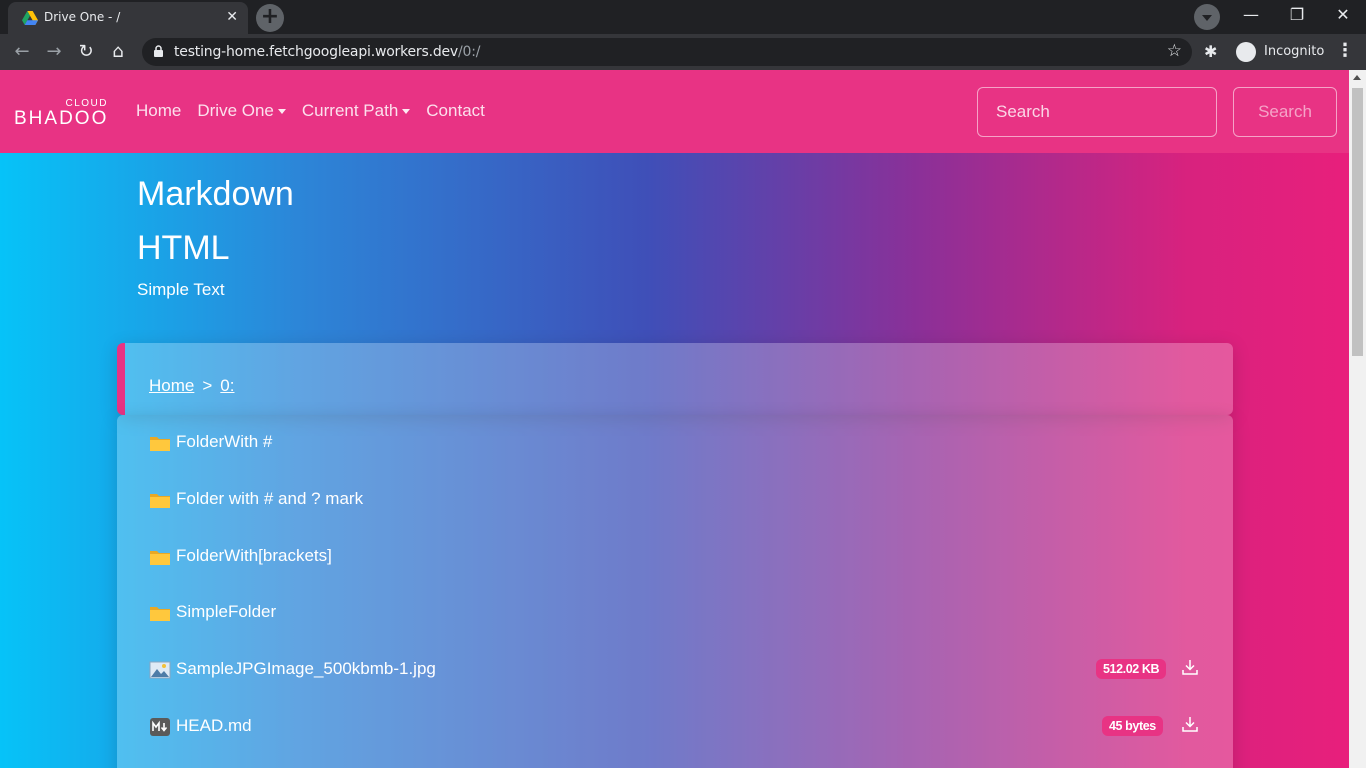 The width and height of the screenshot is (1366, 768). Describe the element at coordinates (1297, 16) in the screenshot. I see `restore-icon: ❐` at that location.